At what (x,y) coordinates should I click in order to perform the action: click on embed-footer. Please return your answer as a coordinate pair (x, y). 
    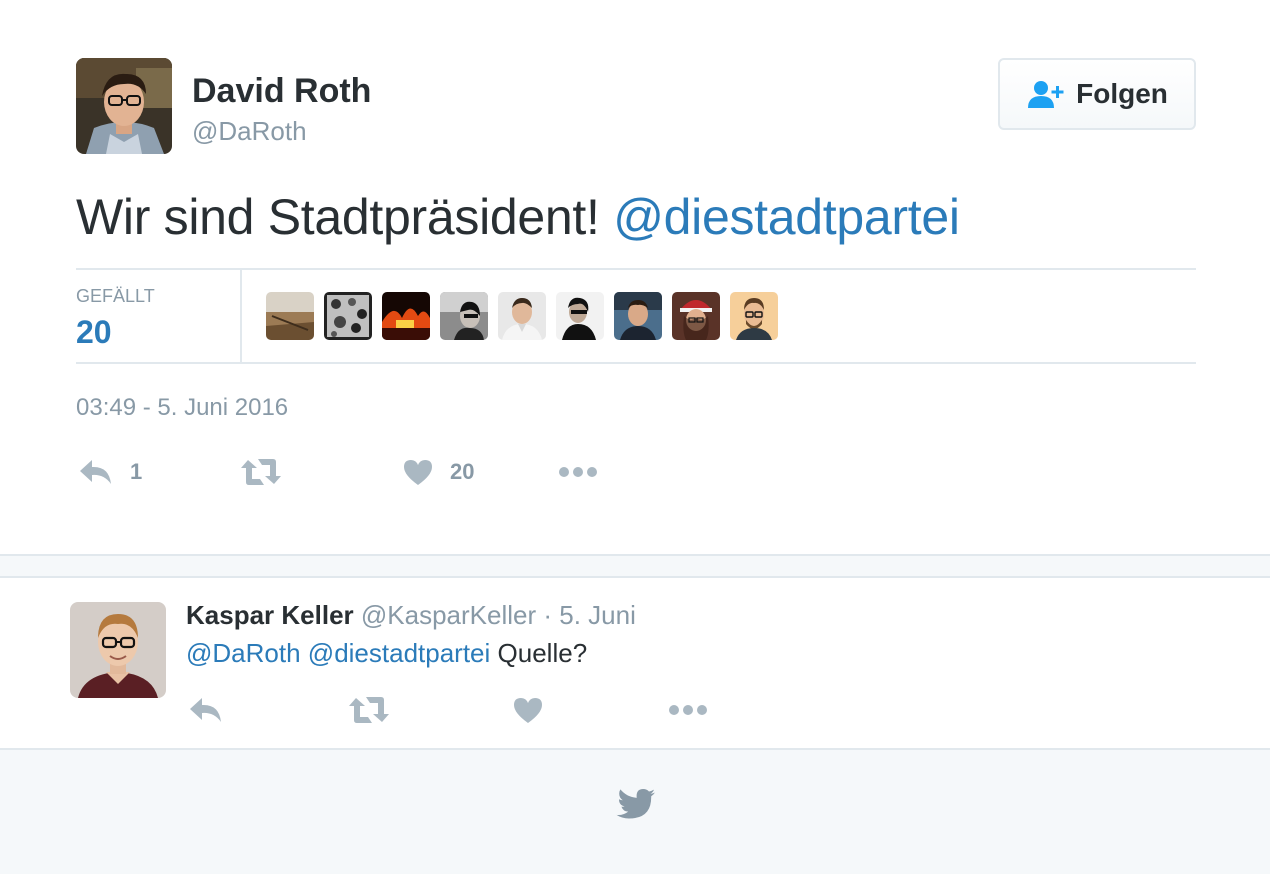
    Looking at the image, I should click on (635, 812).